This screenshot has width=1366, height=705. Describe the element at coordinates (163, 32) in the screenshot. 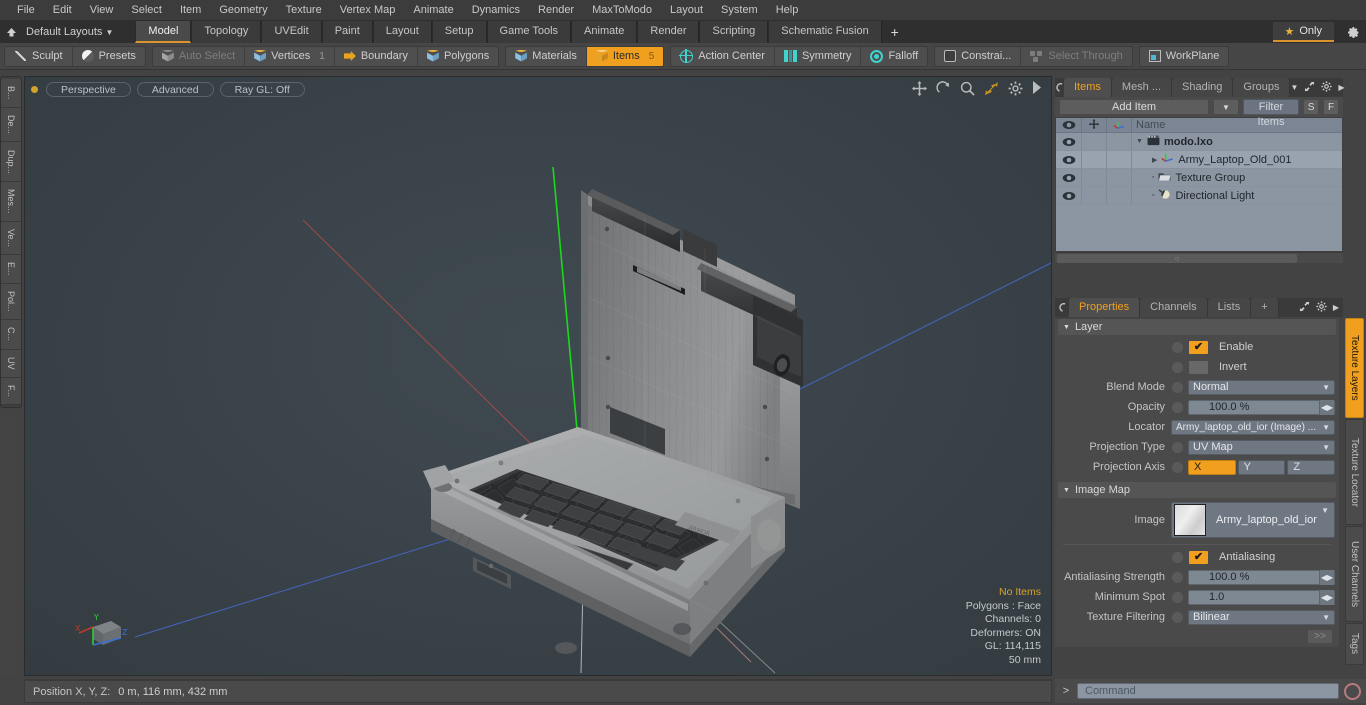

I see `tab-model: Model` at that location.